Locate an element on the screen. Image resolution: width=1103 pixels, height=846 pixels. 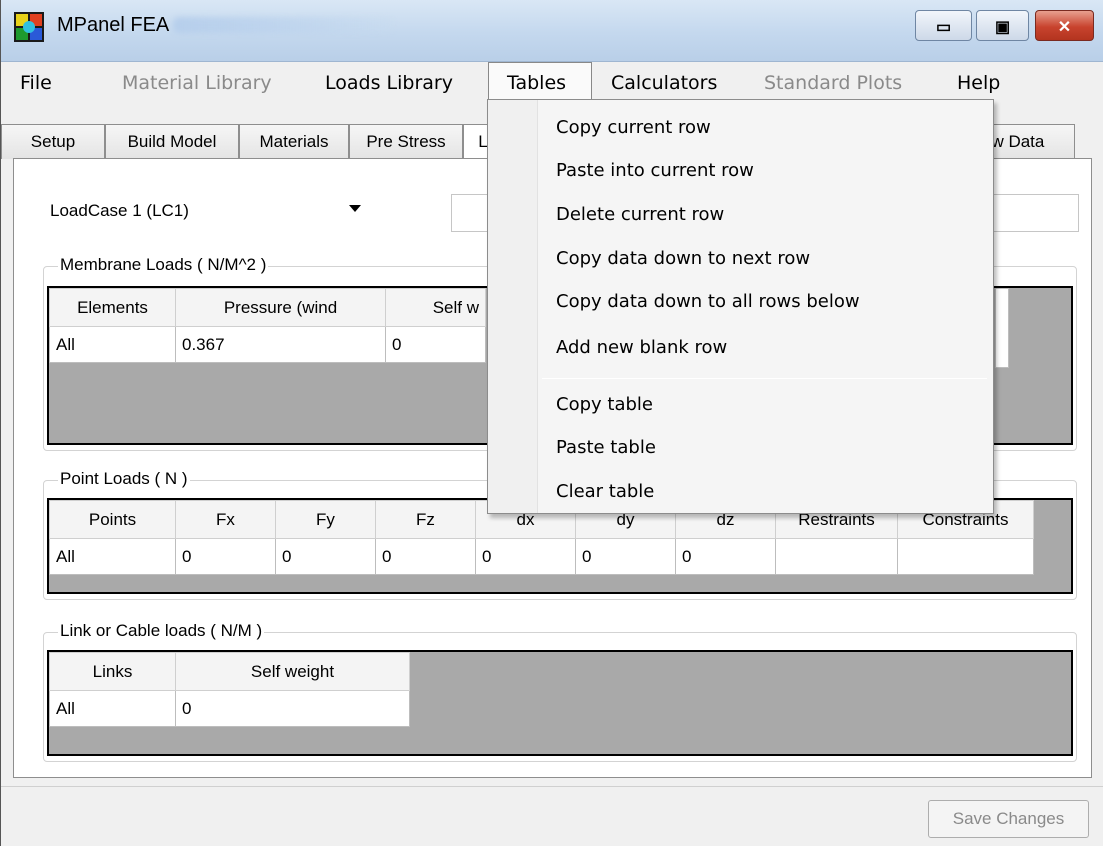
save-changes-button: Save Changes is located at coordinates (1008, 819).